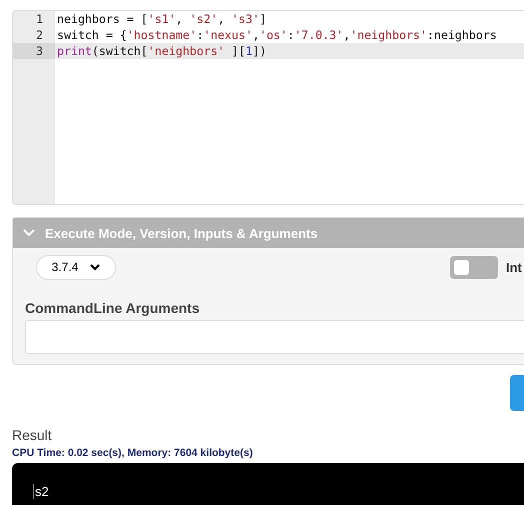 This screenshot has height=505, width=524. Describe the element at coordinates (161, 51) in the screenshot. I see `code-line: print(switch['neighbors' ][1])` at that location.